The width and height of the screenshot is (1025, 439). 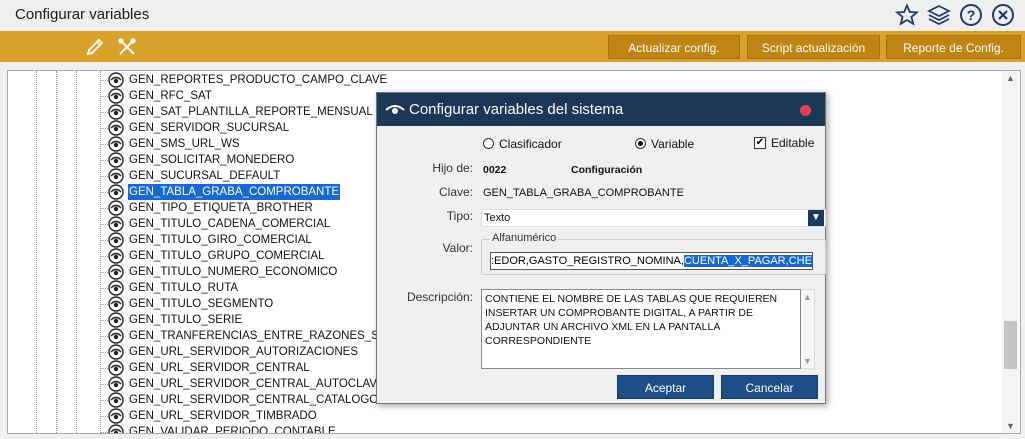 I want to click on tree-item-label: GEN_SMS_URL_WS, so click(x=184, y=144).